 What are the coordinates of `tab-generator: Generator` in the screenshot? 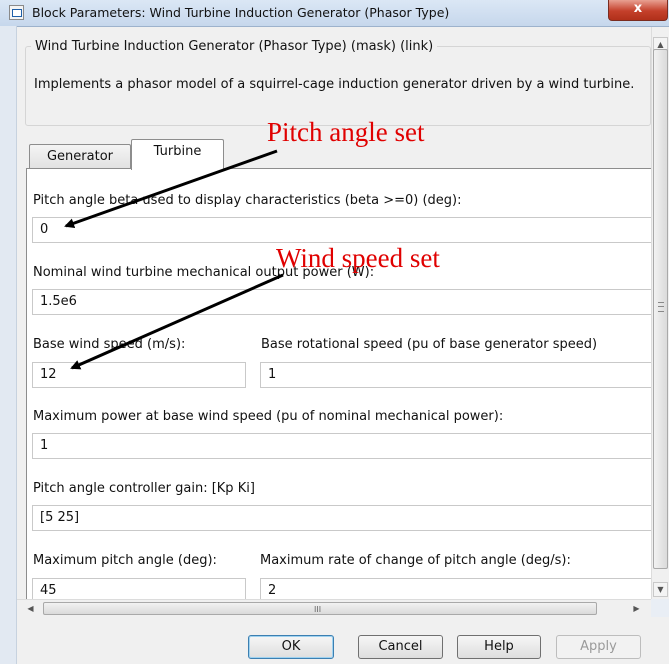 It's located at (80, 156).